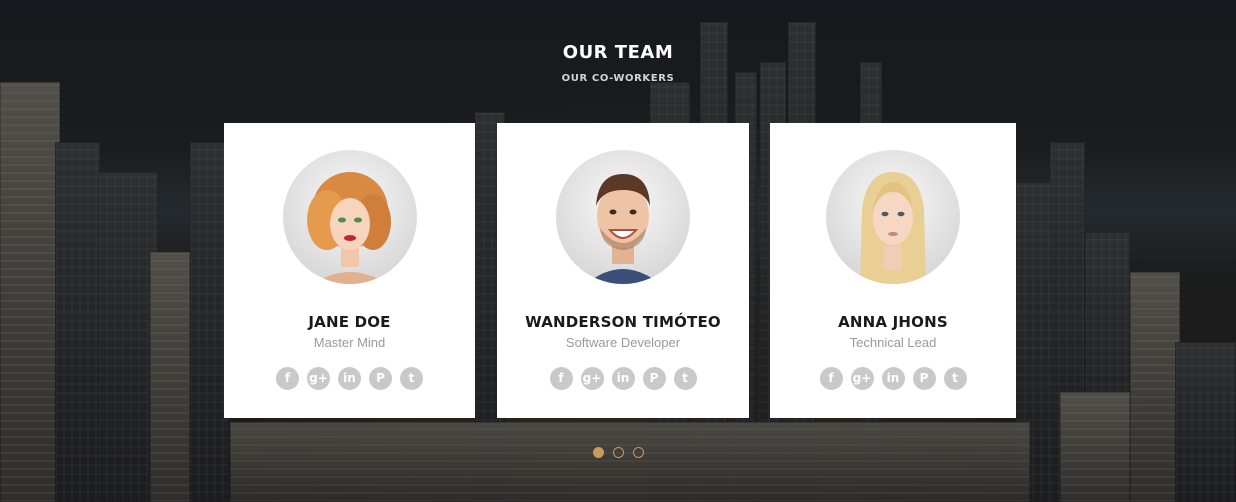 The height and width of the screenshot is (502, 1236). What do you see at coordinates (893, 322) in the screenshot?
I see `member-name: ANNA JHONS` at bounding box center [893, 322].